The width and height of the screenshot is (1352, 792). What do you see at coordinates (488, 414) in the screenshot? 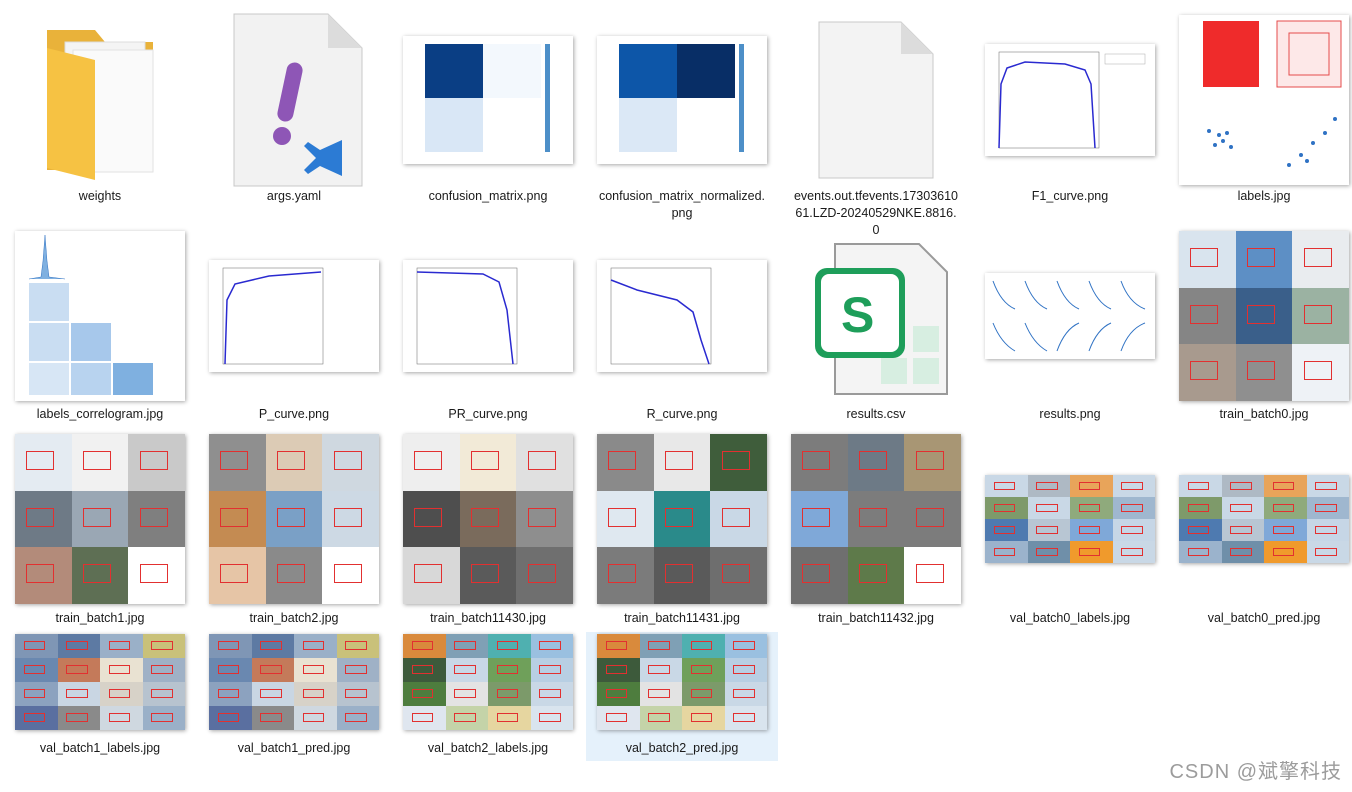
I see `file-name: PR_curve.png` at bounding box center [488, 414].